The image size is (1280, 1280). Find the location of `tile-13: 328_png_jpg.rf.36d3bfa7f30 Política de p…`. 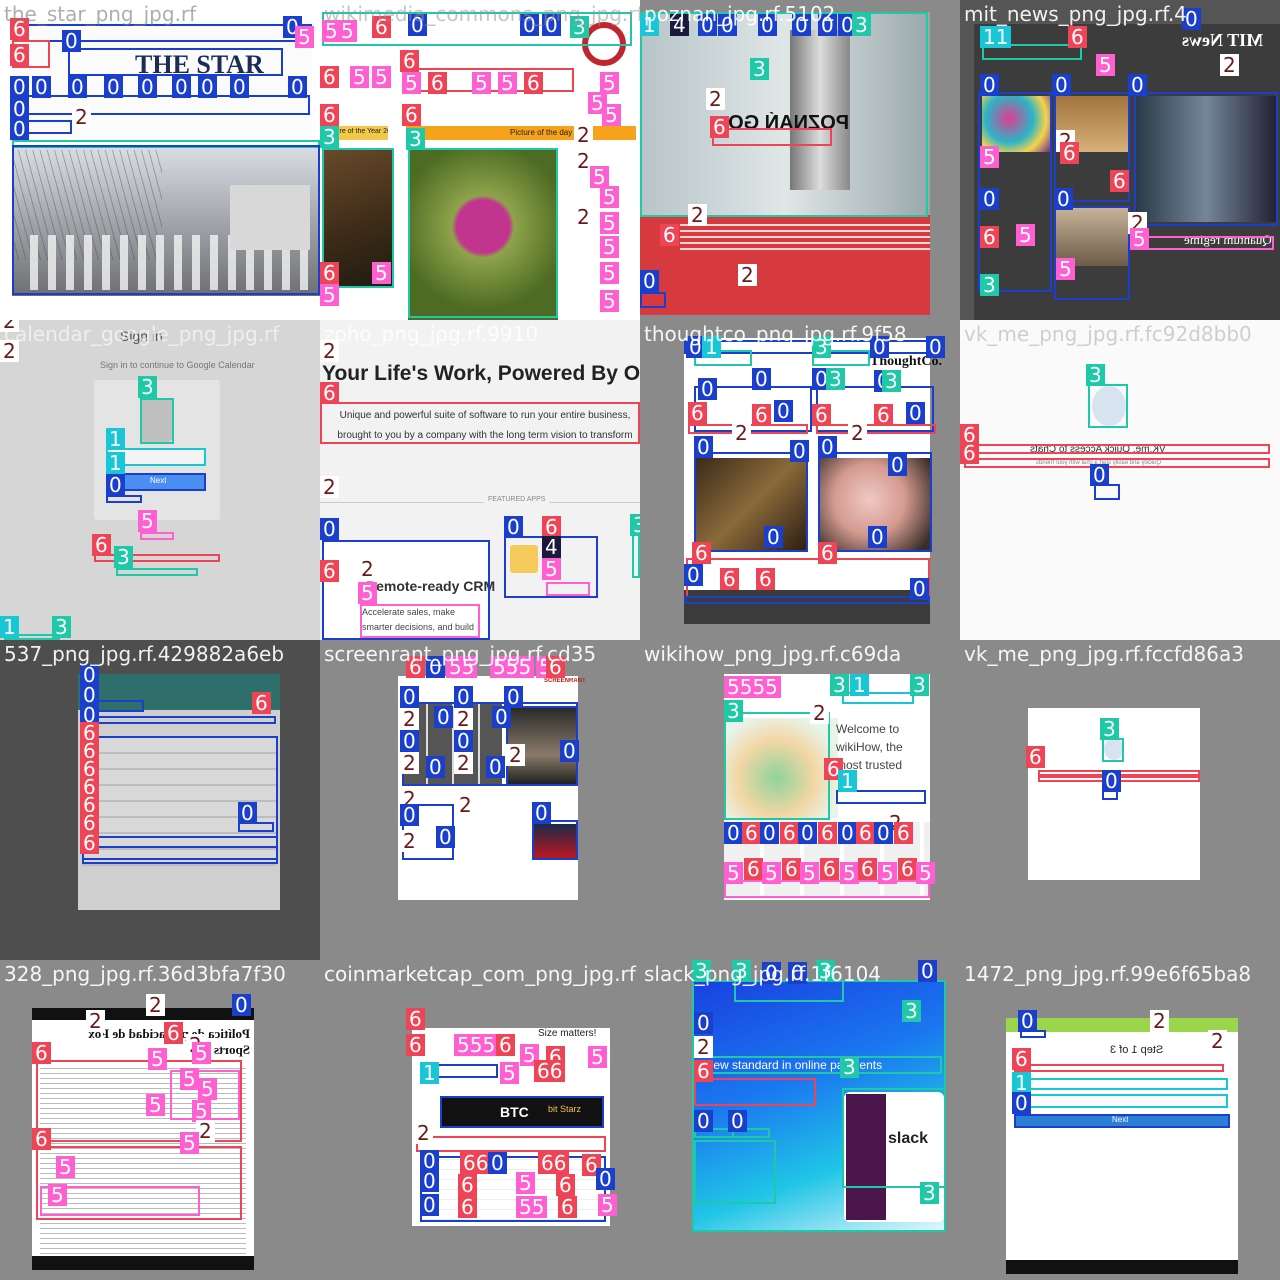

tile-13: 328_png_jpg.rf.36d3bfa7f30 Política de p… is located at coordinates (160, 1120).